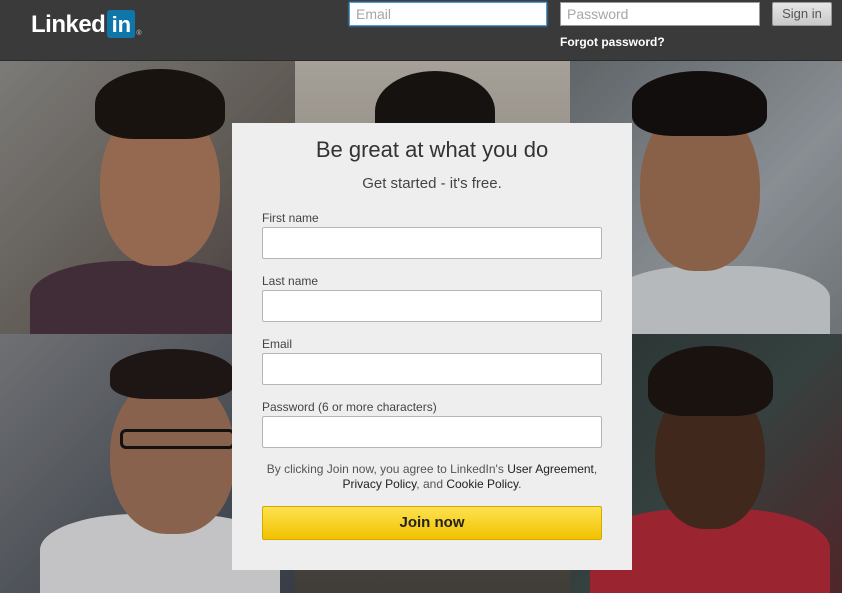  I want to click on password-input, so click(432, 432).